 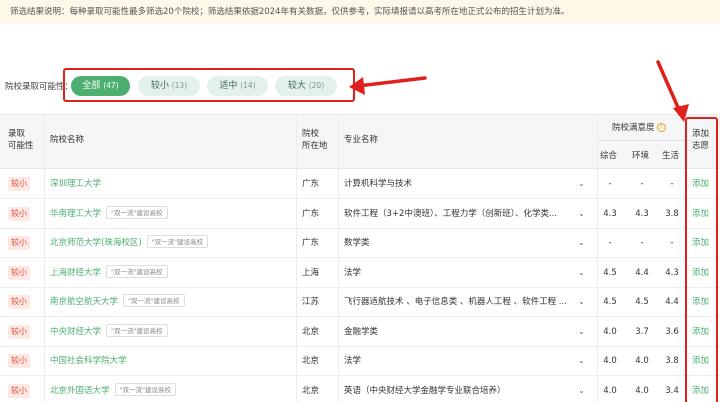 What do you see at coordinates (661, 127) in the screenshot?
I see `help-icon: ?` at bounding box center [661, 127].